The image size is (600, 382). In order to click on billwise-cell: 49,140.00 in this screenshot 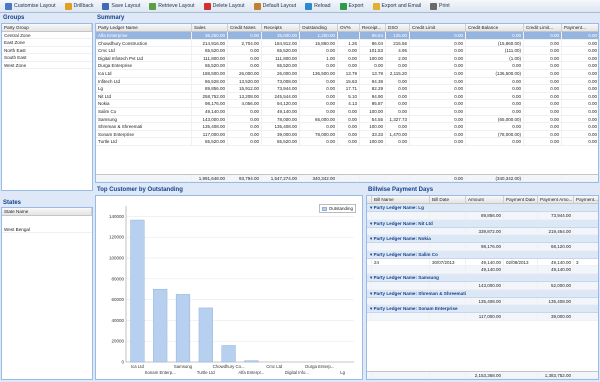, I will do `click(485, 269)`.